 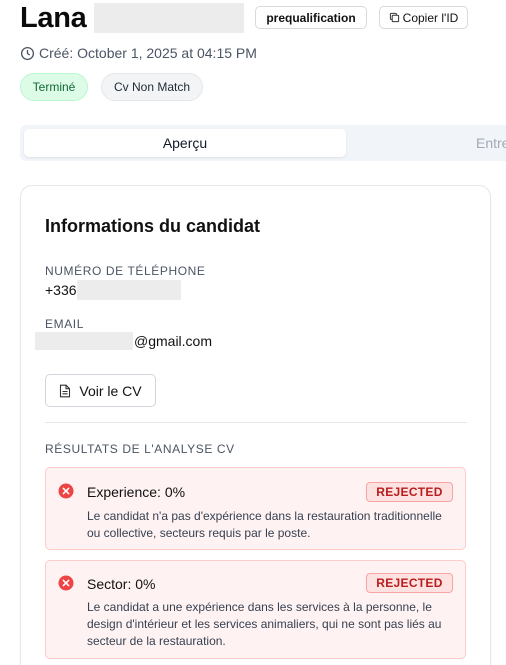 I want to click on phone-prefix: +336, so click(x=61, y=290).